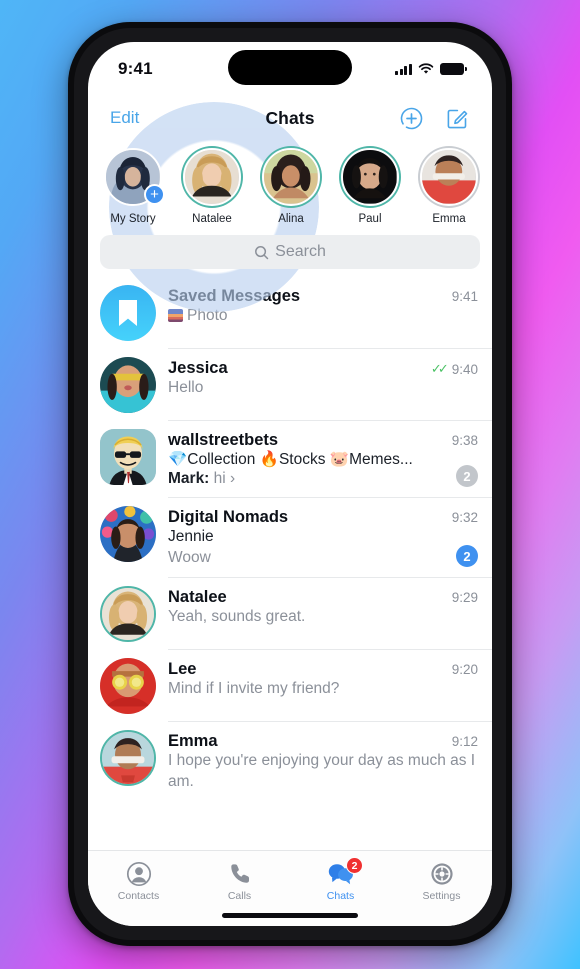  I want to click on gear-icon, so click(442, 873).